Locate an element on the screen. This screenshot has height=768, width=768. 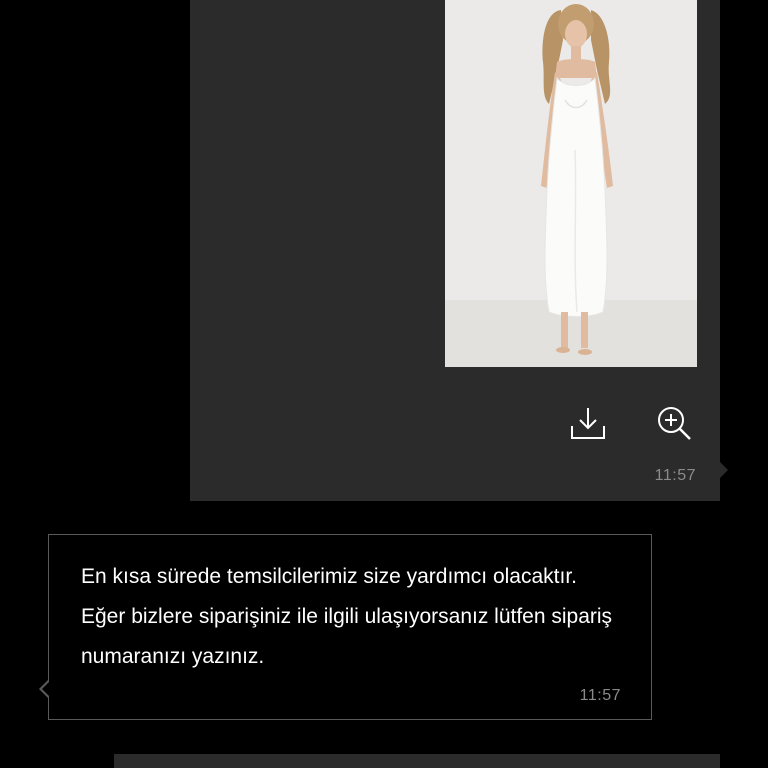
next-message-bubble is located at coordinates (417, 761).